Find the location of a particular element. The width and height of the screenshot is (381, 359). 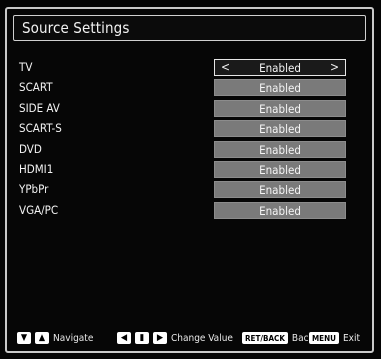

page-title: Source Settings is located at coordinates (76, 28).